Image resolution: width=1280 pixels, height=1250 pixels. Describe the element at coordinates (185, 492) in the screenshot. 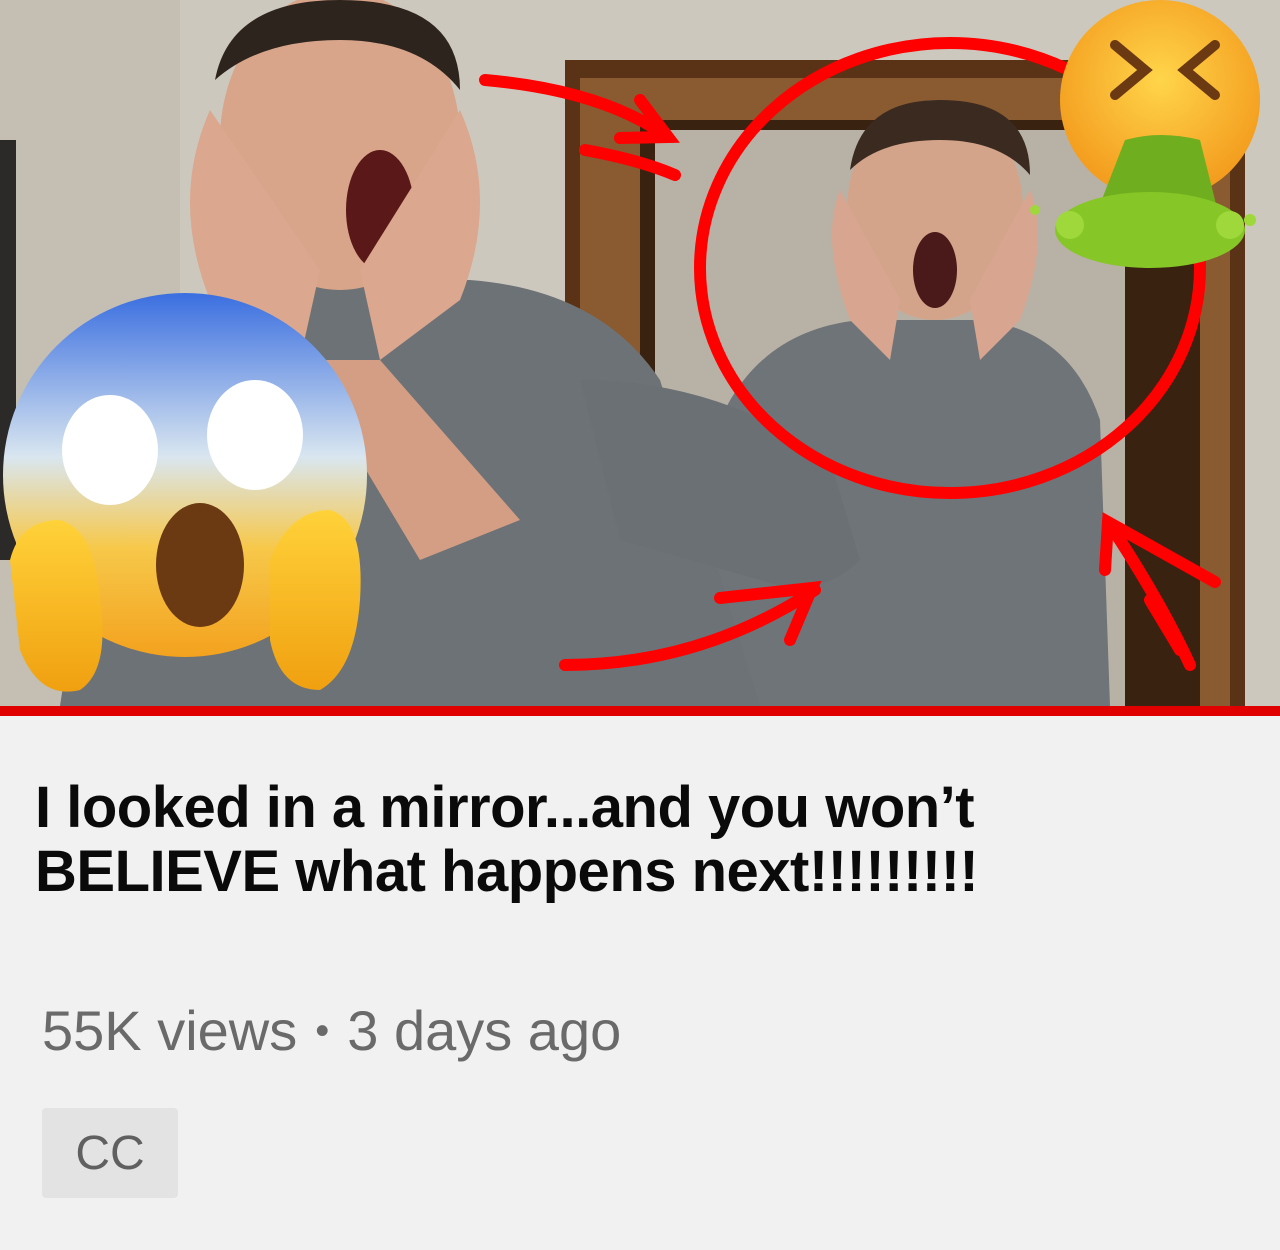

I see `face-screaming-in-fear-emoji` at that location.